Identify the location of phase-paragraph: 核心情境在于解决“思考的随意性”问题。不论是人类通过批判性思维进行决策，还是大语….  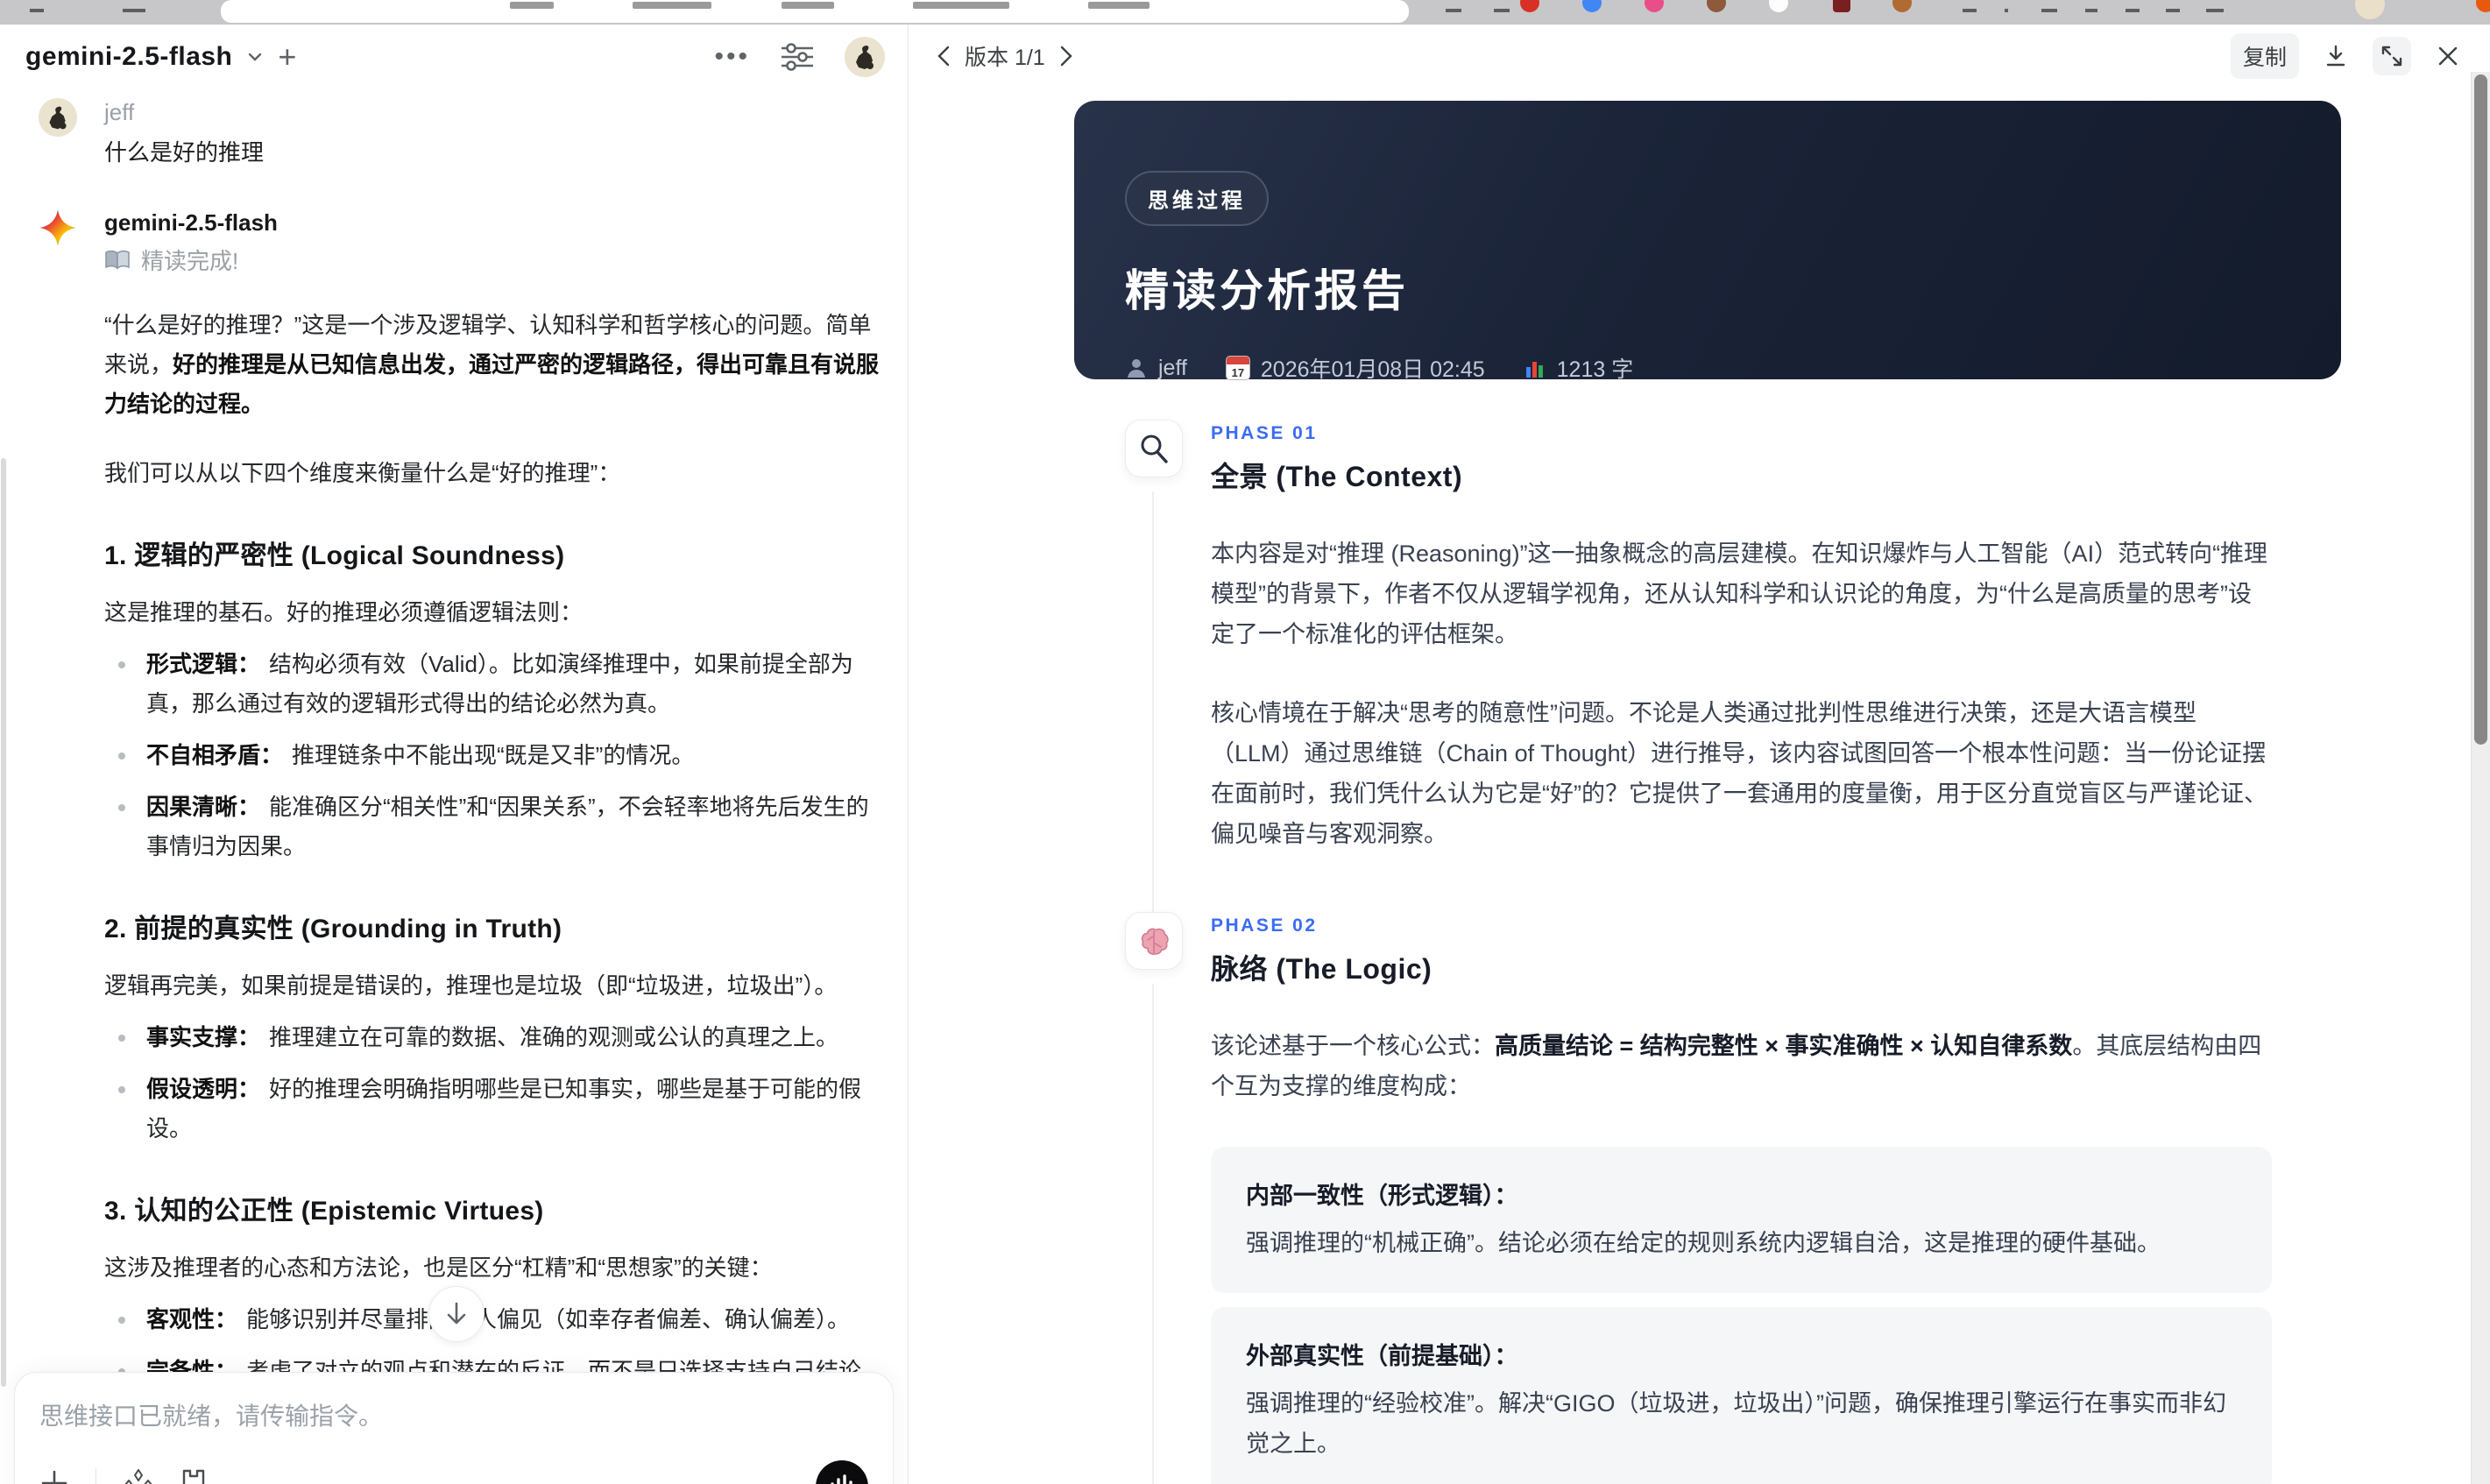
(1739, 773).